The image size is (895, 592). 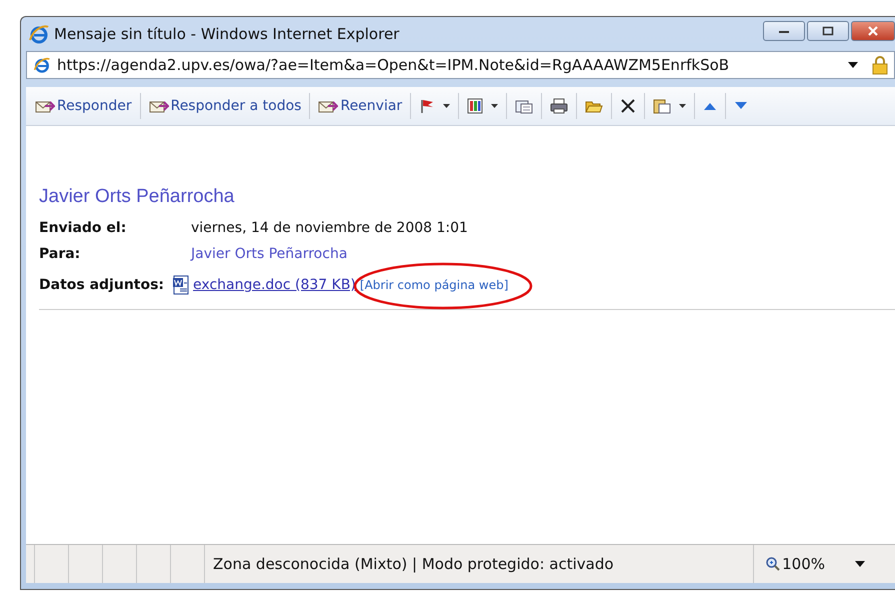 I want to click on minimize-button, so click(x=784, y=31).